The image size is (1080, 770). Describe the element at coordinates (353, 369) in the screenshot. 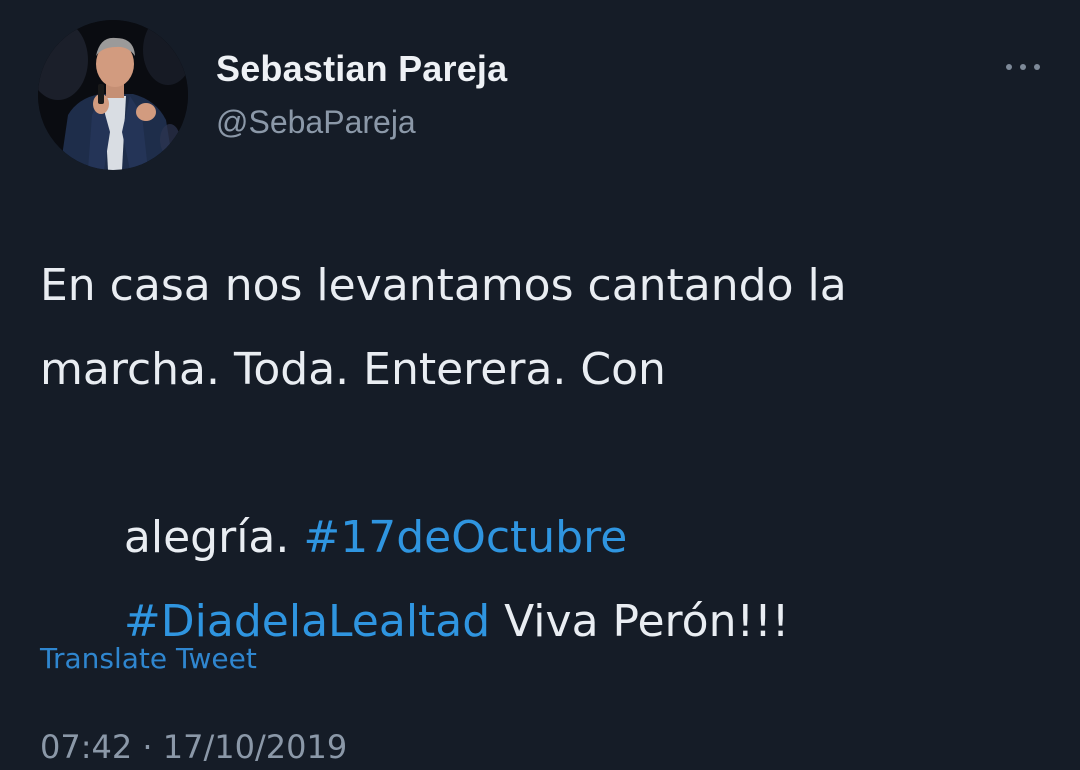

I see `tweet-text-segment: marcha. Toda. Enterera. Con` at that location.